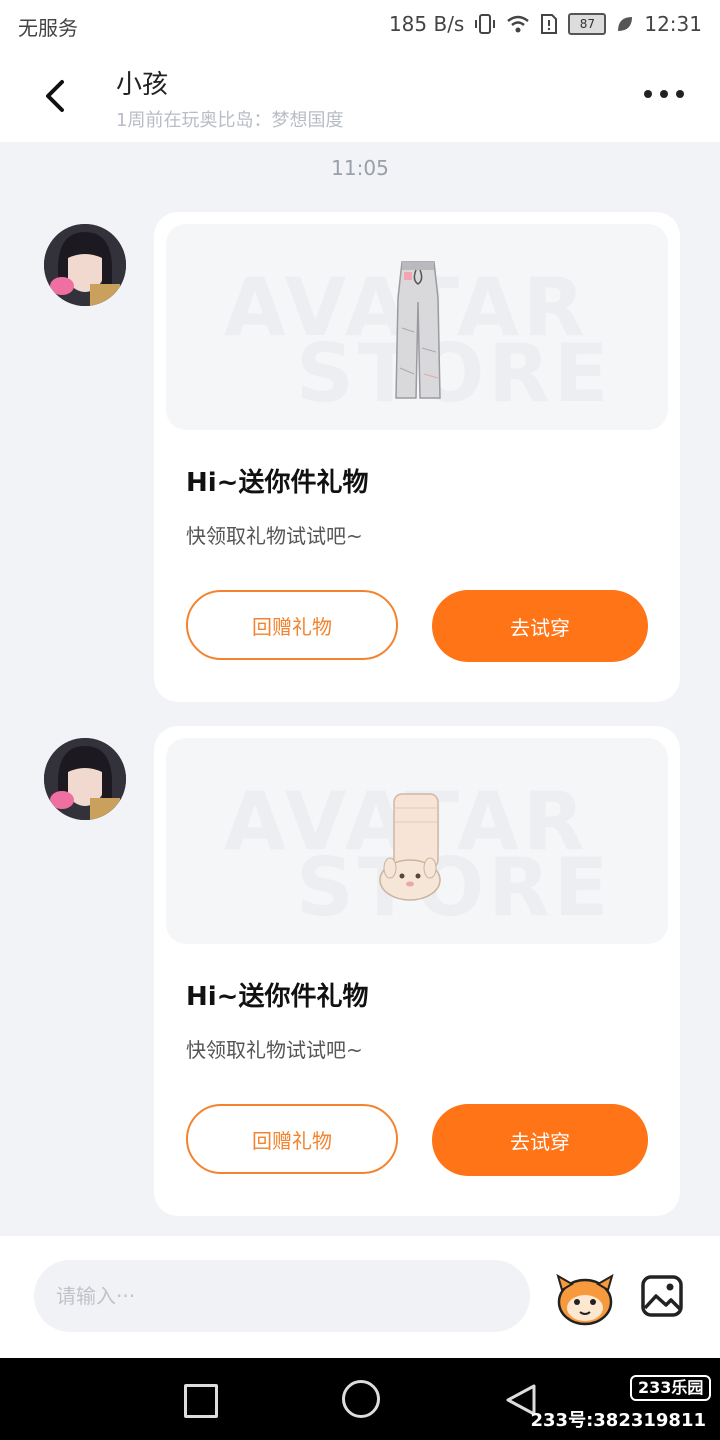 The width and height of the screenshot is (720, 1440). I want to click on sim-alert-icon, so click(549, 24).